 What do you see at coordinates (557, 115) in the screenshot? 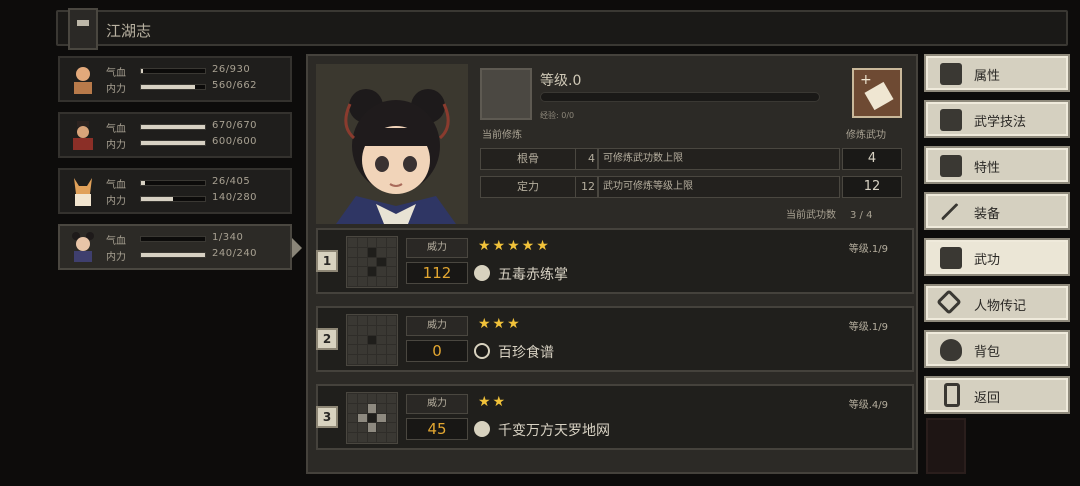
I see `exp-label: 经验: 0/0` at bounding box center [557, 115].